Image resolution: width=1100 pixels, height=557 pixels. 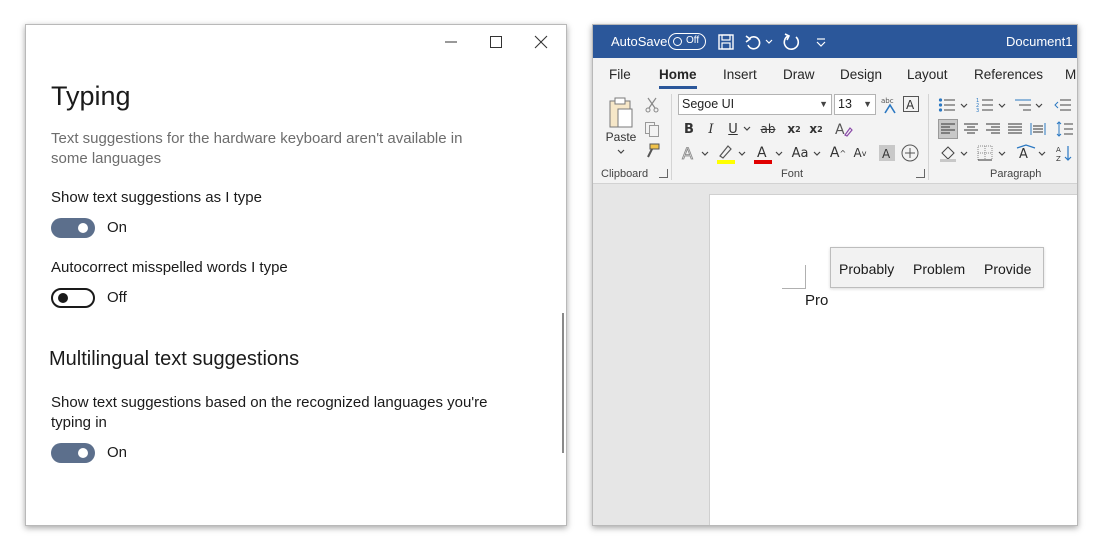 I want to click on save-icon, so click(x=726, y=42).